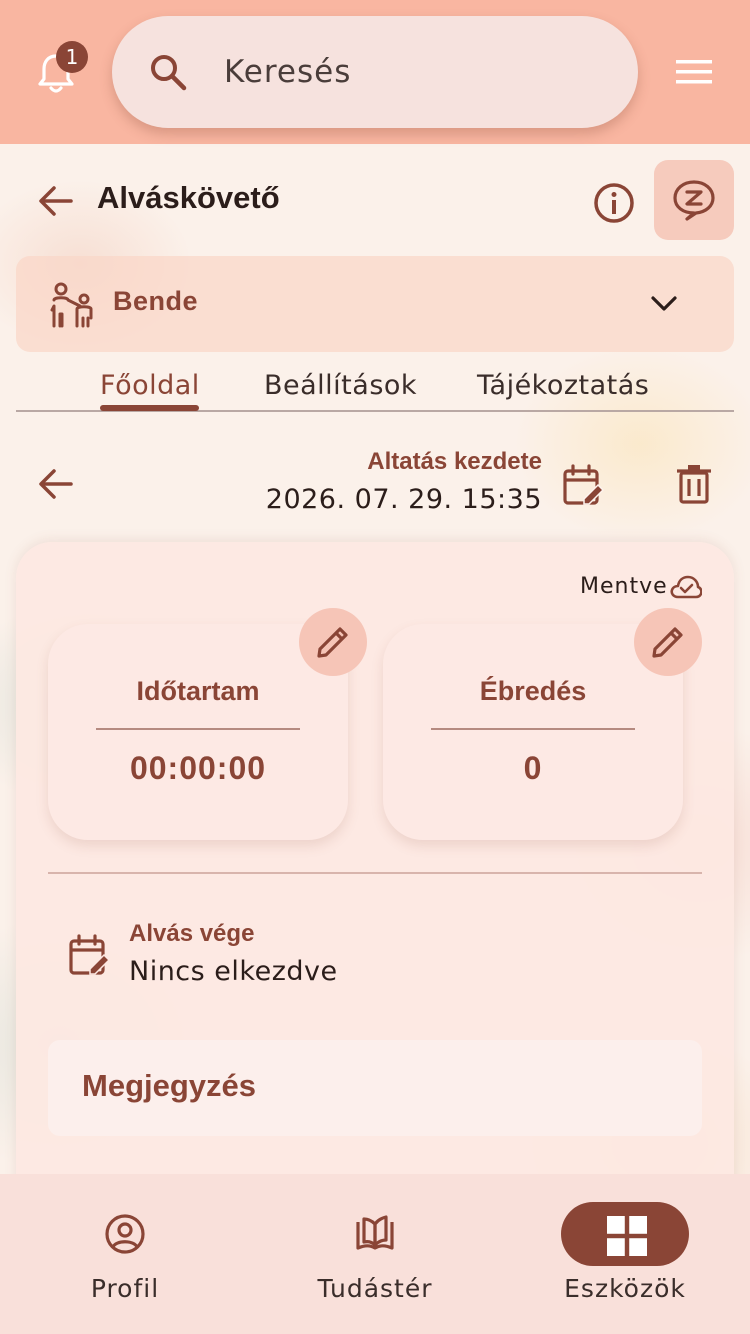  I want to click on search-bar, so click(375, 72).